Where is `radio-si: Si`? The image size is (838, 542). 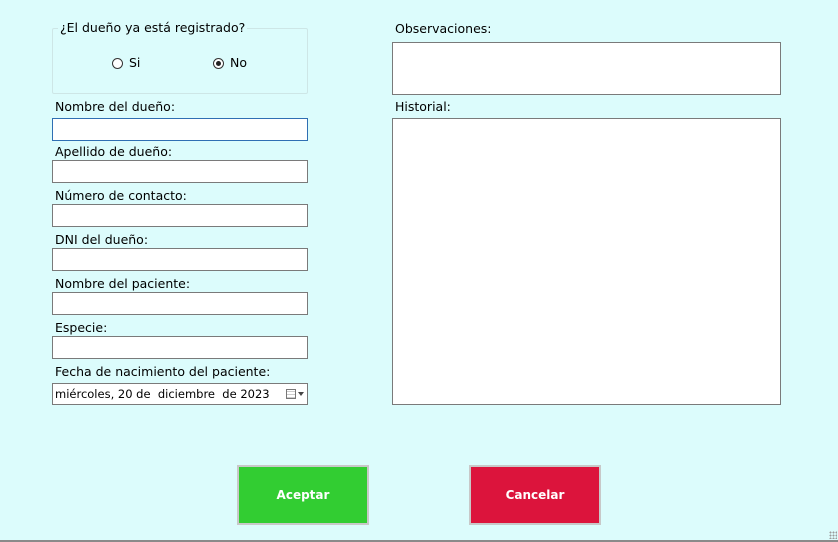 radio-si: Si is located at coordinates (126, 63).